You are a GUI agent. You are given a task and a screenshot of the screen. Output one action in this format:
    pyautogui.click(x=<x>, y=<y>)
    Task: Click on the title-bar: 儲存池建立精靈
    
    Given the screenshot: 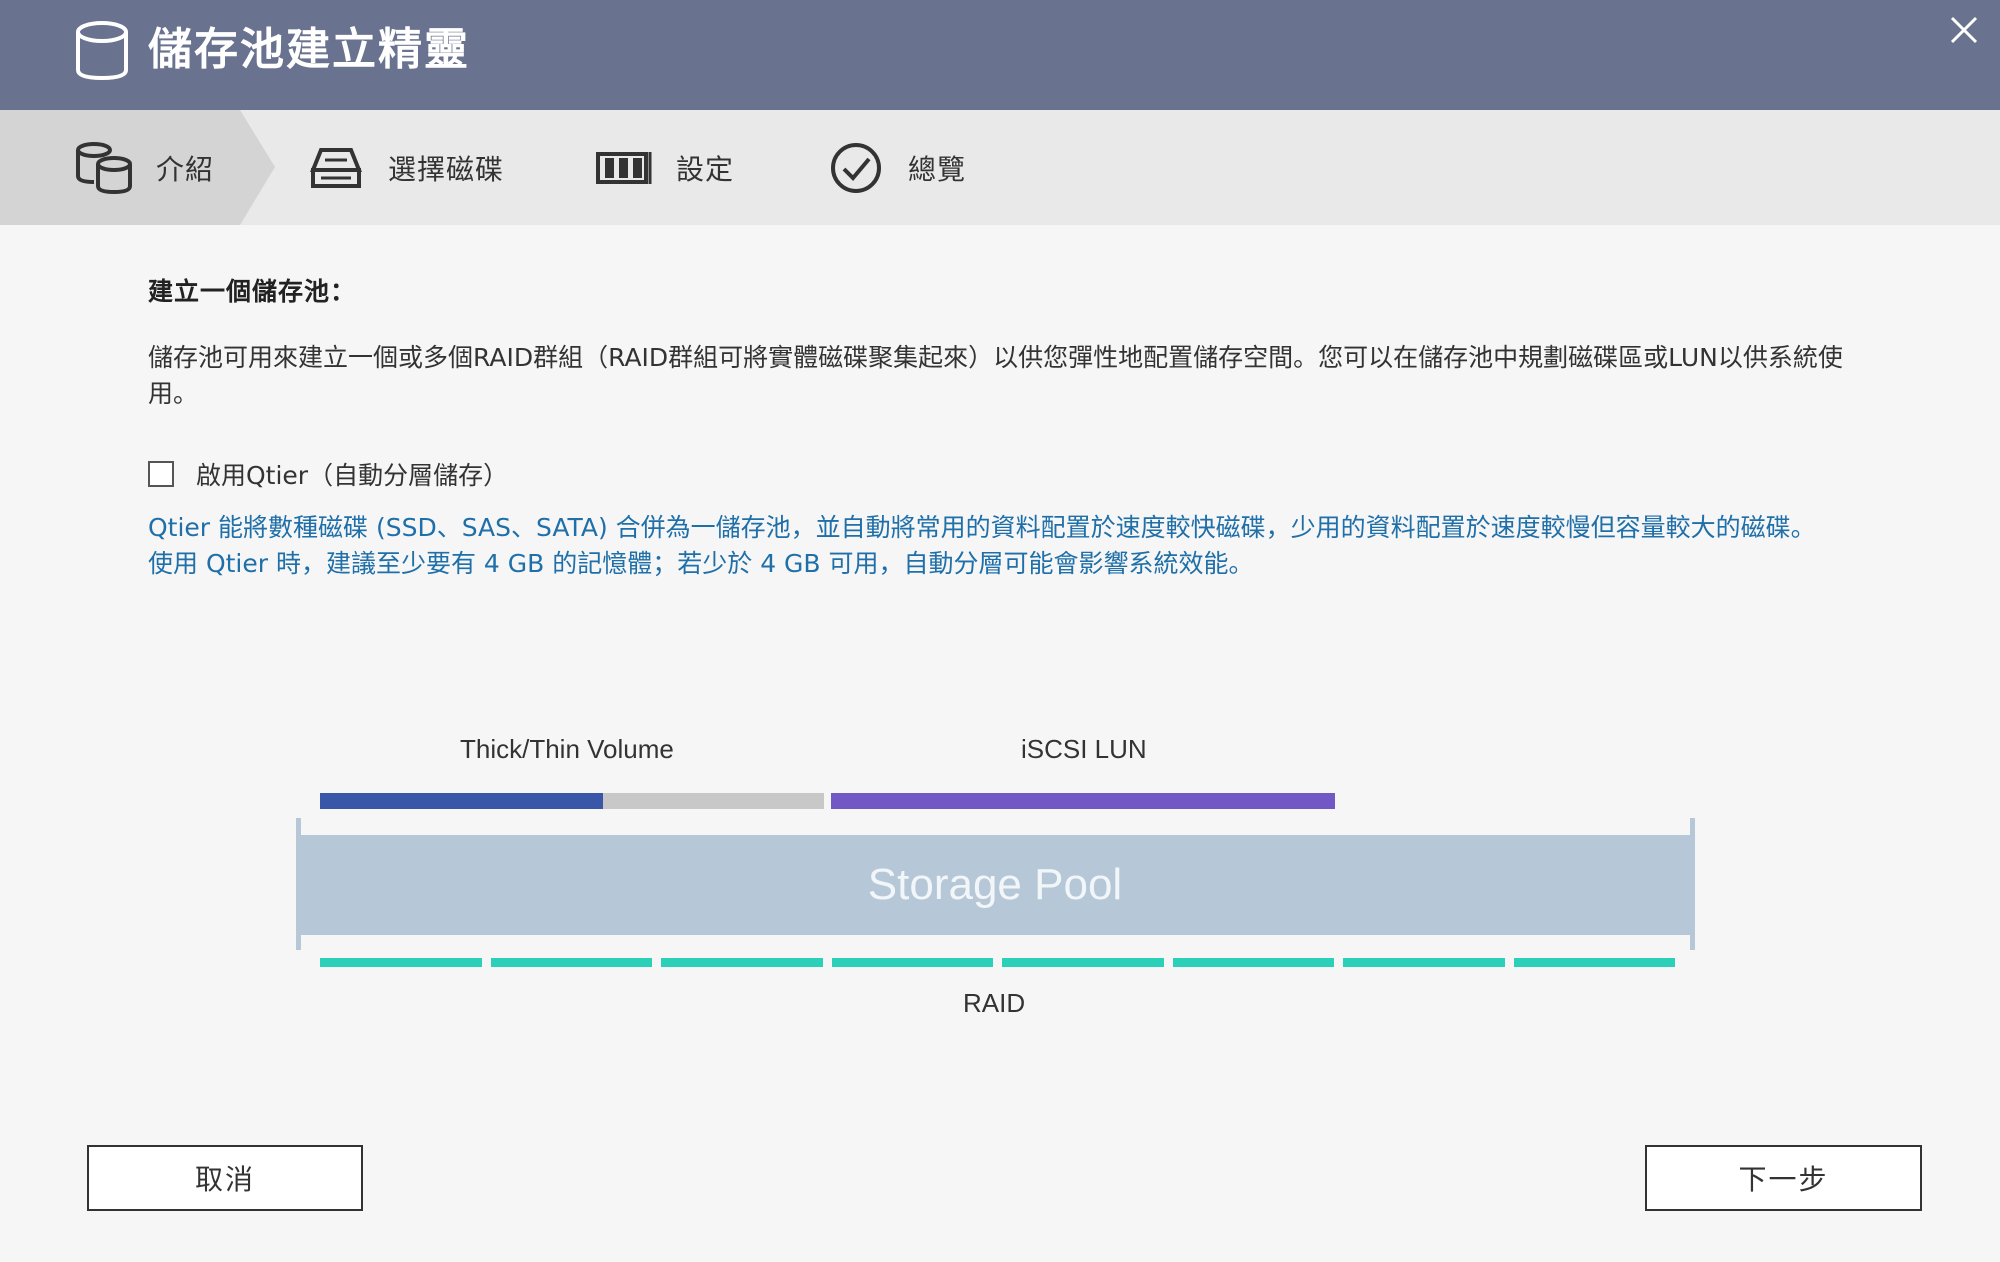 What is the action you would take?
    pyautogui.click(x=1000, y=55)
    